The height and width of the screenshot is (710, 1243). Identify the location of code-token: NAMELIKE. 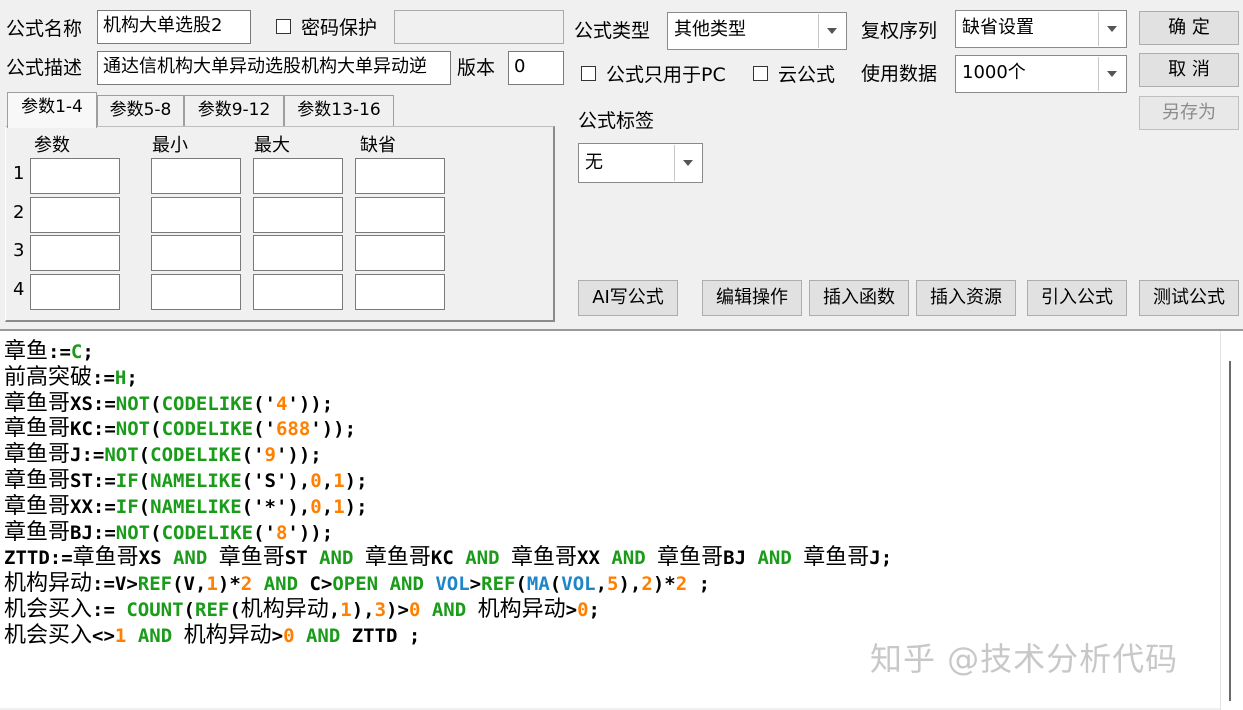
(196, 506).